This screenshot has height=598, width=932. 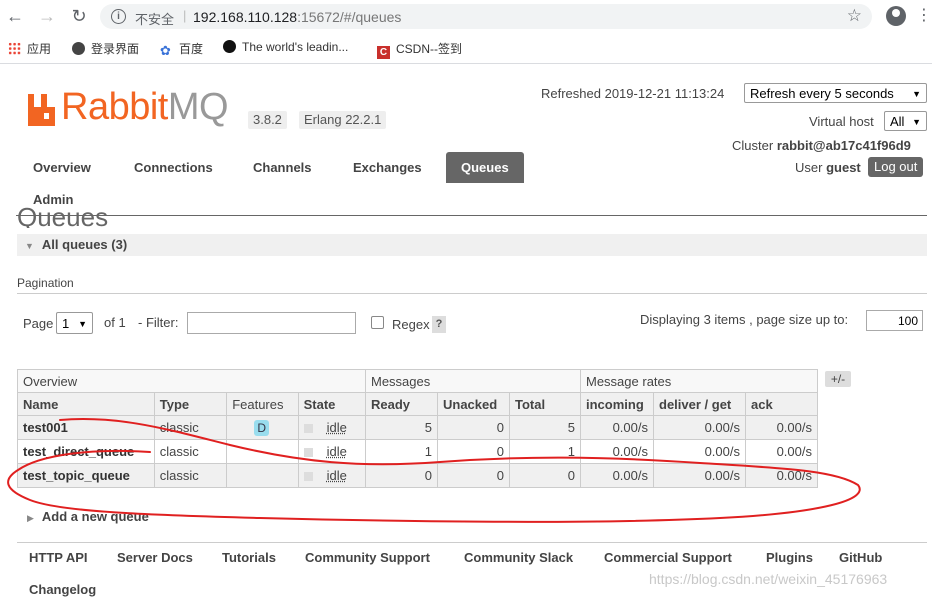 I want to click on queue-features, so click(x=262, y=475).